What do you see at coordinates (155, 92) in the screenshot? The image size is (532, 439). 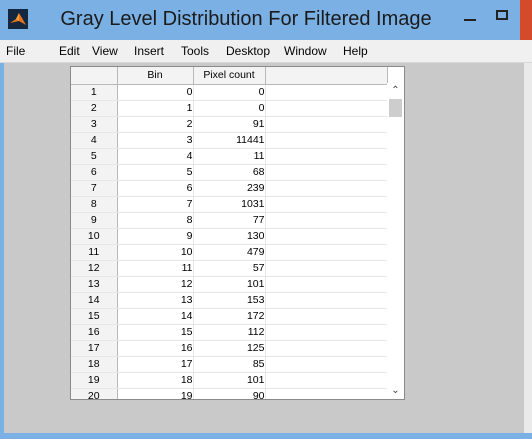 I see `cell-bin: 0` at bounding box center [155, 92].